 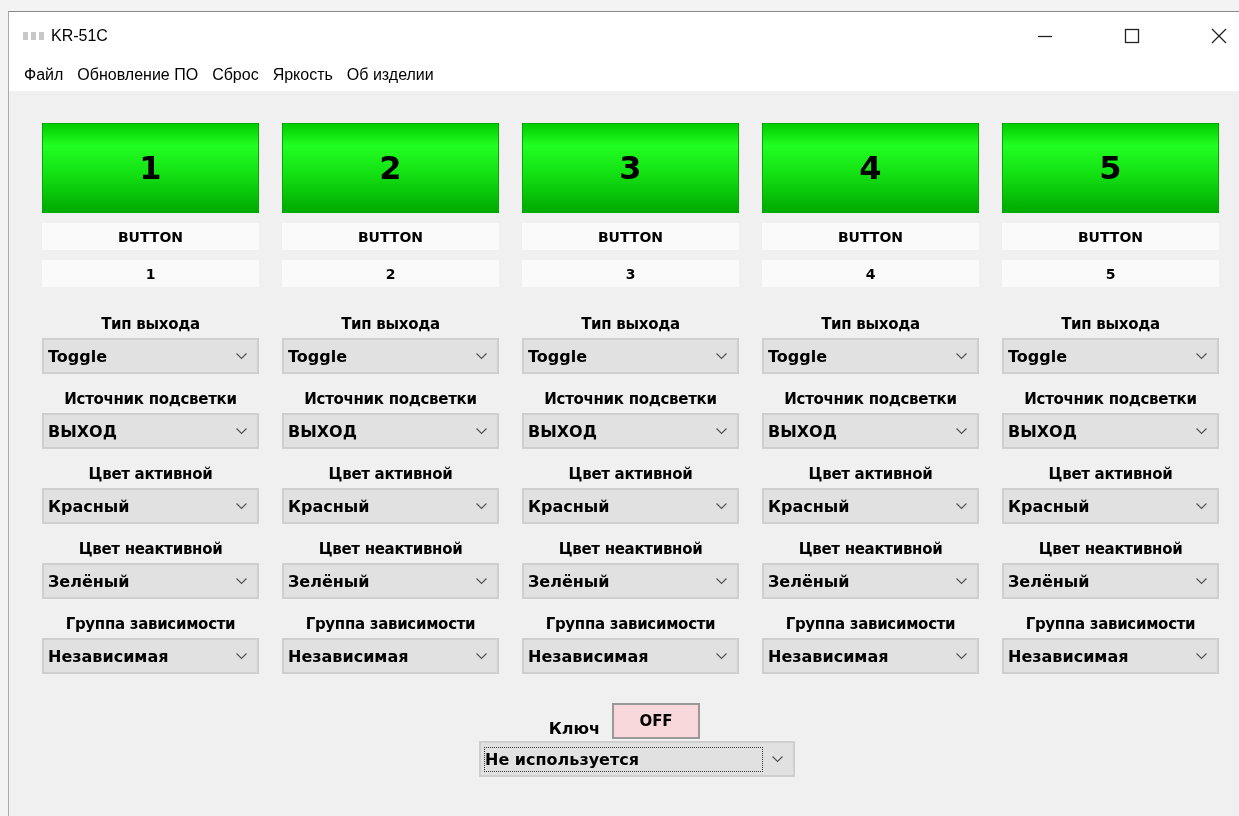 What do you see at coordinates (235, 75) in the screenshot?
I see `menu-item: Сброс` at bounding box center [235, 75].